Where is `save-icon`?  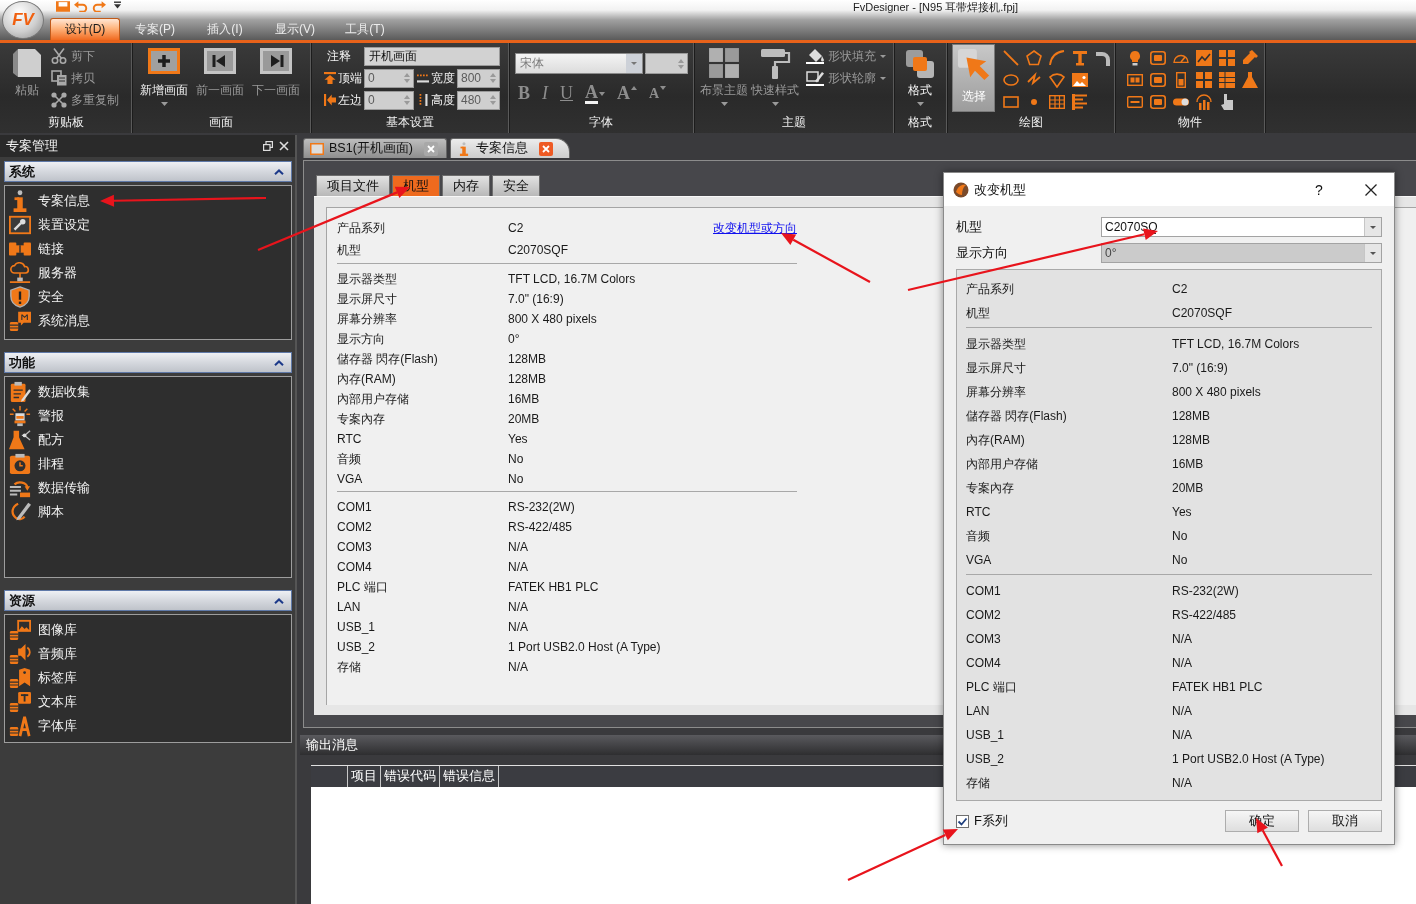 save-icon is located at coordinates (63, 6).